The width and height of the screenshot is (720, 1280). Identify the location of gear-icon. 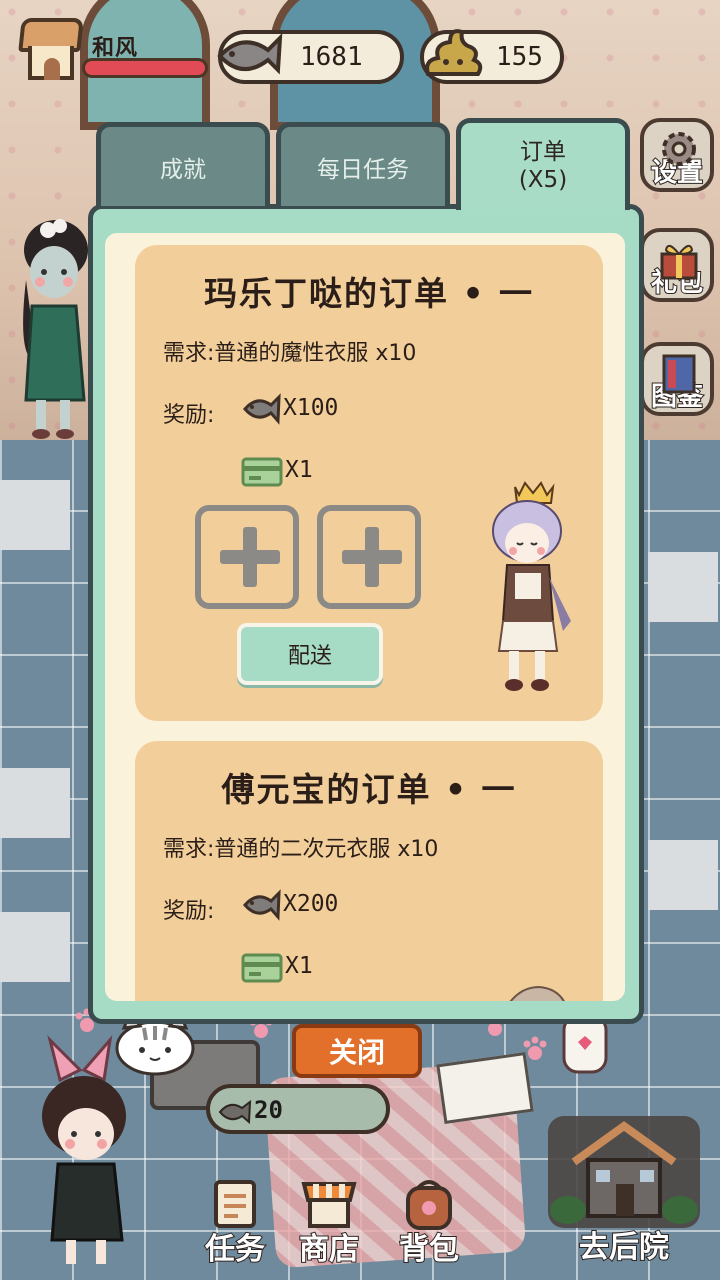
(679, 149).